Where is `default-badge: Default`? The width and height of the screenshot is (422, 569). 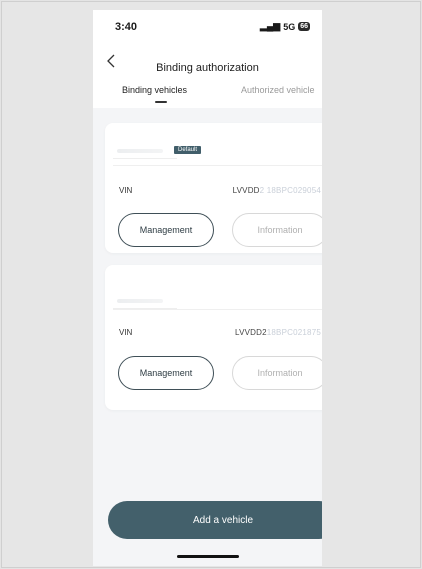
default-badge: Default is located at coordinates (188, 150).